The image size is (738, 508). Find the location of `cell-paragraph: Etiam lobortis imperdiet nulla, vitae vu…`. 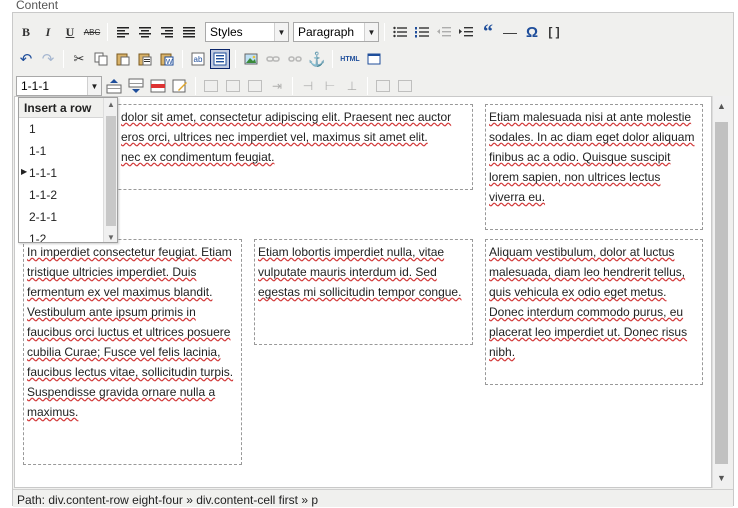

cell-paragraph: Etiam lobortis imperdiet nulla, vitae vu… is located at coordinates (360, 272).